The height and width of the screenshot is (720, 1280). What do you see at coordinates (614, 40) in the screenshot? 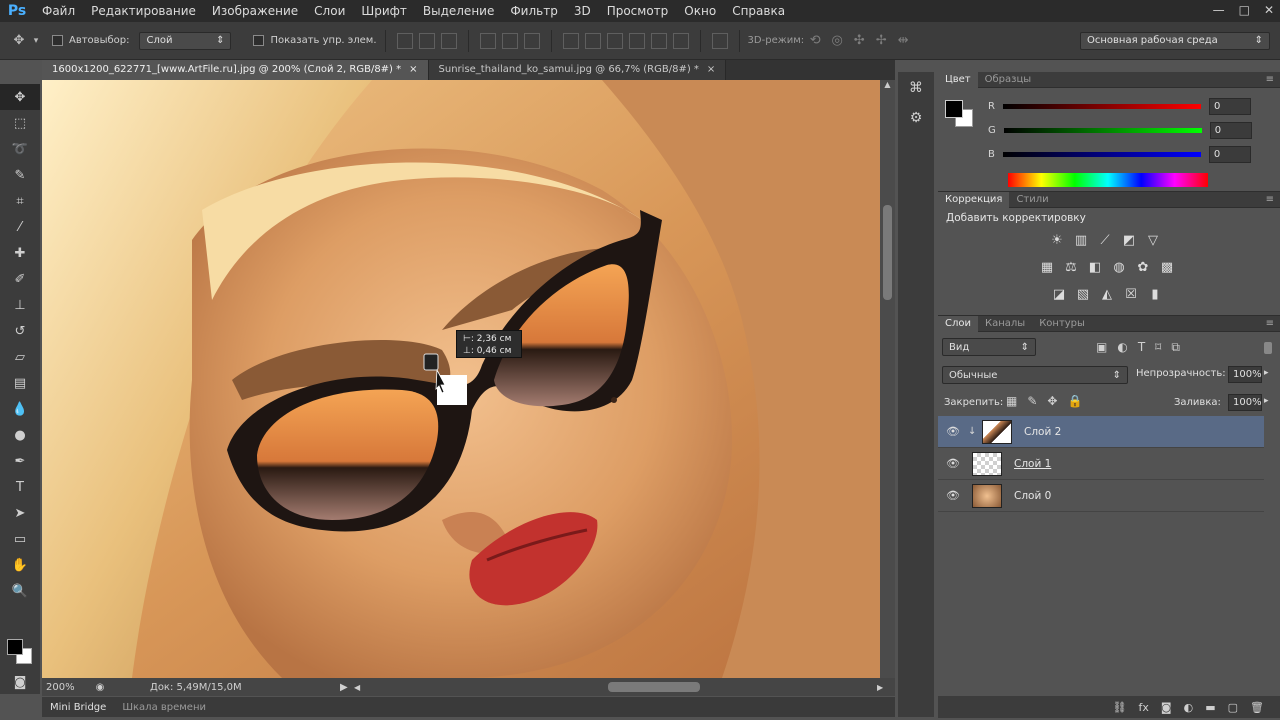
I see `distribute-bottom-icon` at bounding box center [614, 40].